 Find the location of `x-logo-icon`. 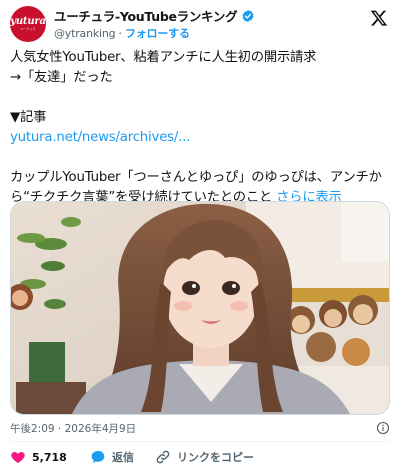

x-logo-icon is located at coordinates (379, 18).